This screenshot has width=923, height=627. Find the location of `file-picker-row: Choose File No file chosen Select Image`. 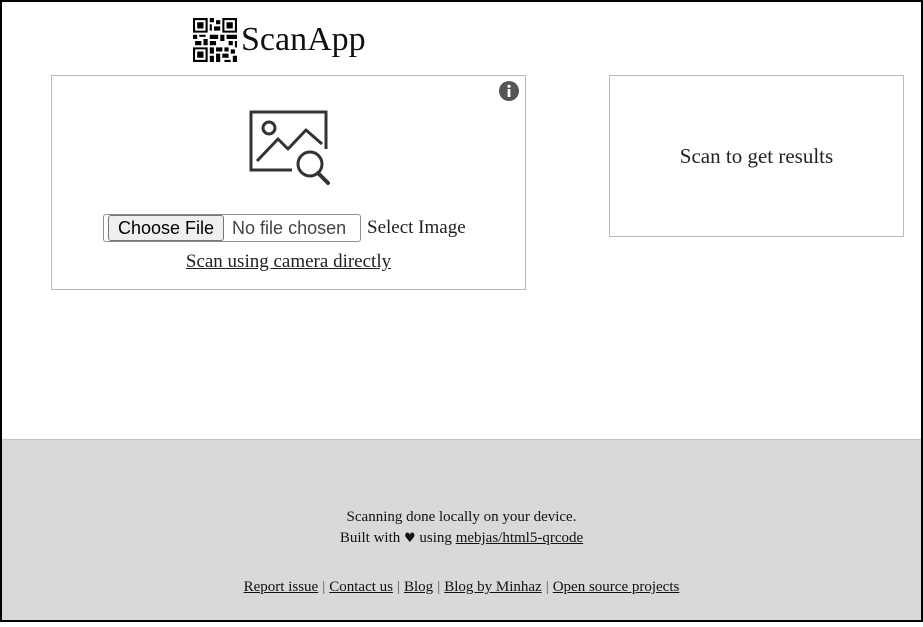

file-picker-row: Choose File No file chosen Select Image is located at coordinates (284, 228).